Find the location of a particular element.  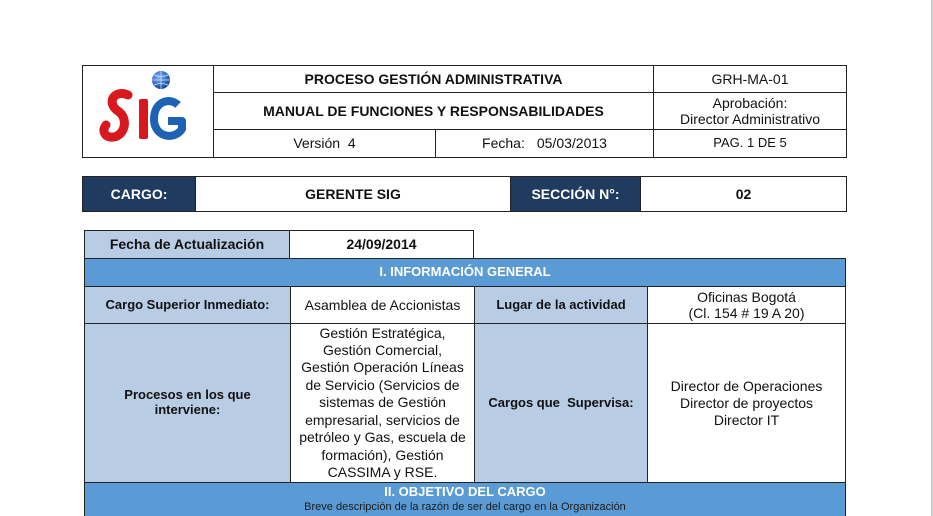

cargo-label-text: CARGO: is located at coordinates (139, 193).